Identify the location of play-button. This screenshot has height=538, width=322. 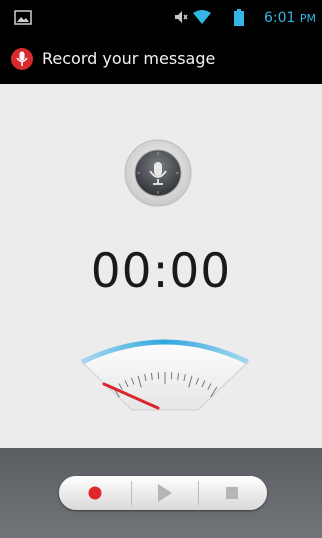
(165, 493).